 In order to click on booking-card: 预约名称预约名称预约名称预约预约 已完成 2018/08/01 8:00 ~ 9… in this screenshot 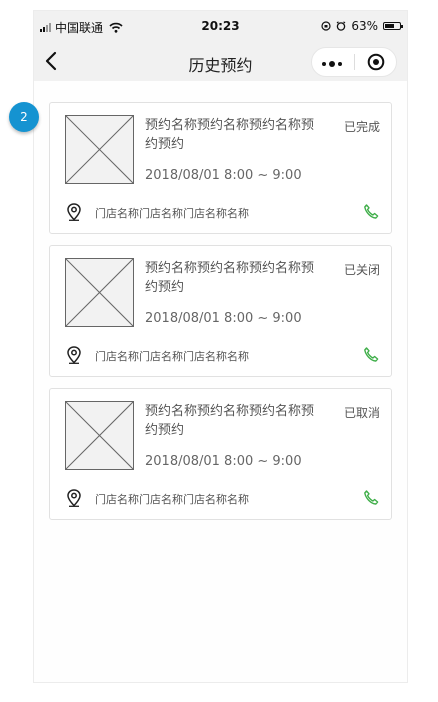, I will do `click(220, 168)`.